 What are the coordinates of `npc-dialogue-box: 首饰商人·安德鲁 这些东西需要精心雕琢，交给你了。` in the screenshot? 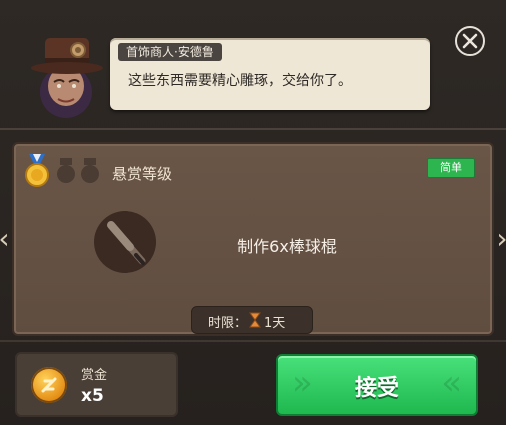 It's located at (270, 74).